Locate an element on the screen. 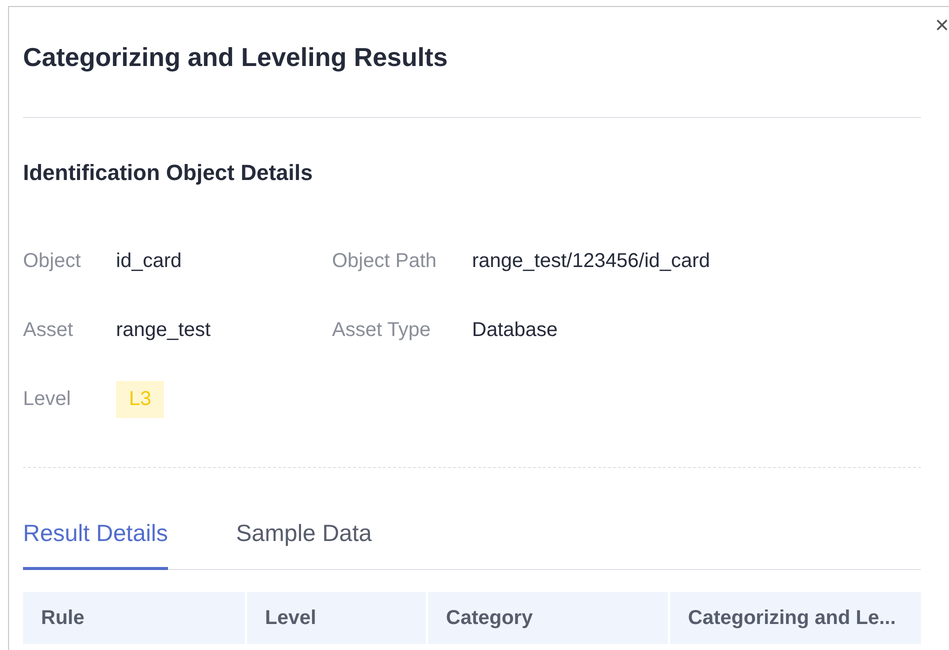 The width and height of the screenshot is (949, 650). field-label: Level is located at coordinates (47, 399).